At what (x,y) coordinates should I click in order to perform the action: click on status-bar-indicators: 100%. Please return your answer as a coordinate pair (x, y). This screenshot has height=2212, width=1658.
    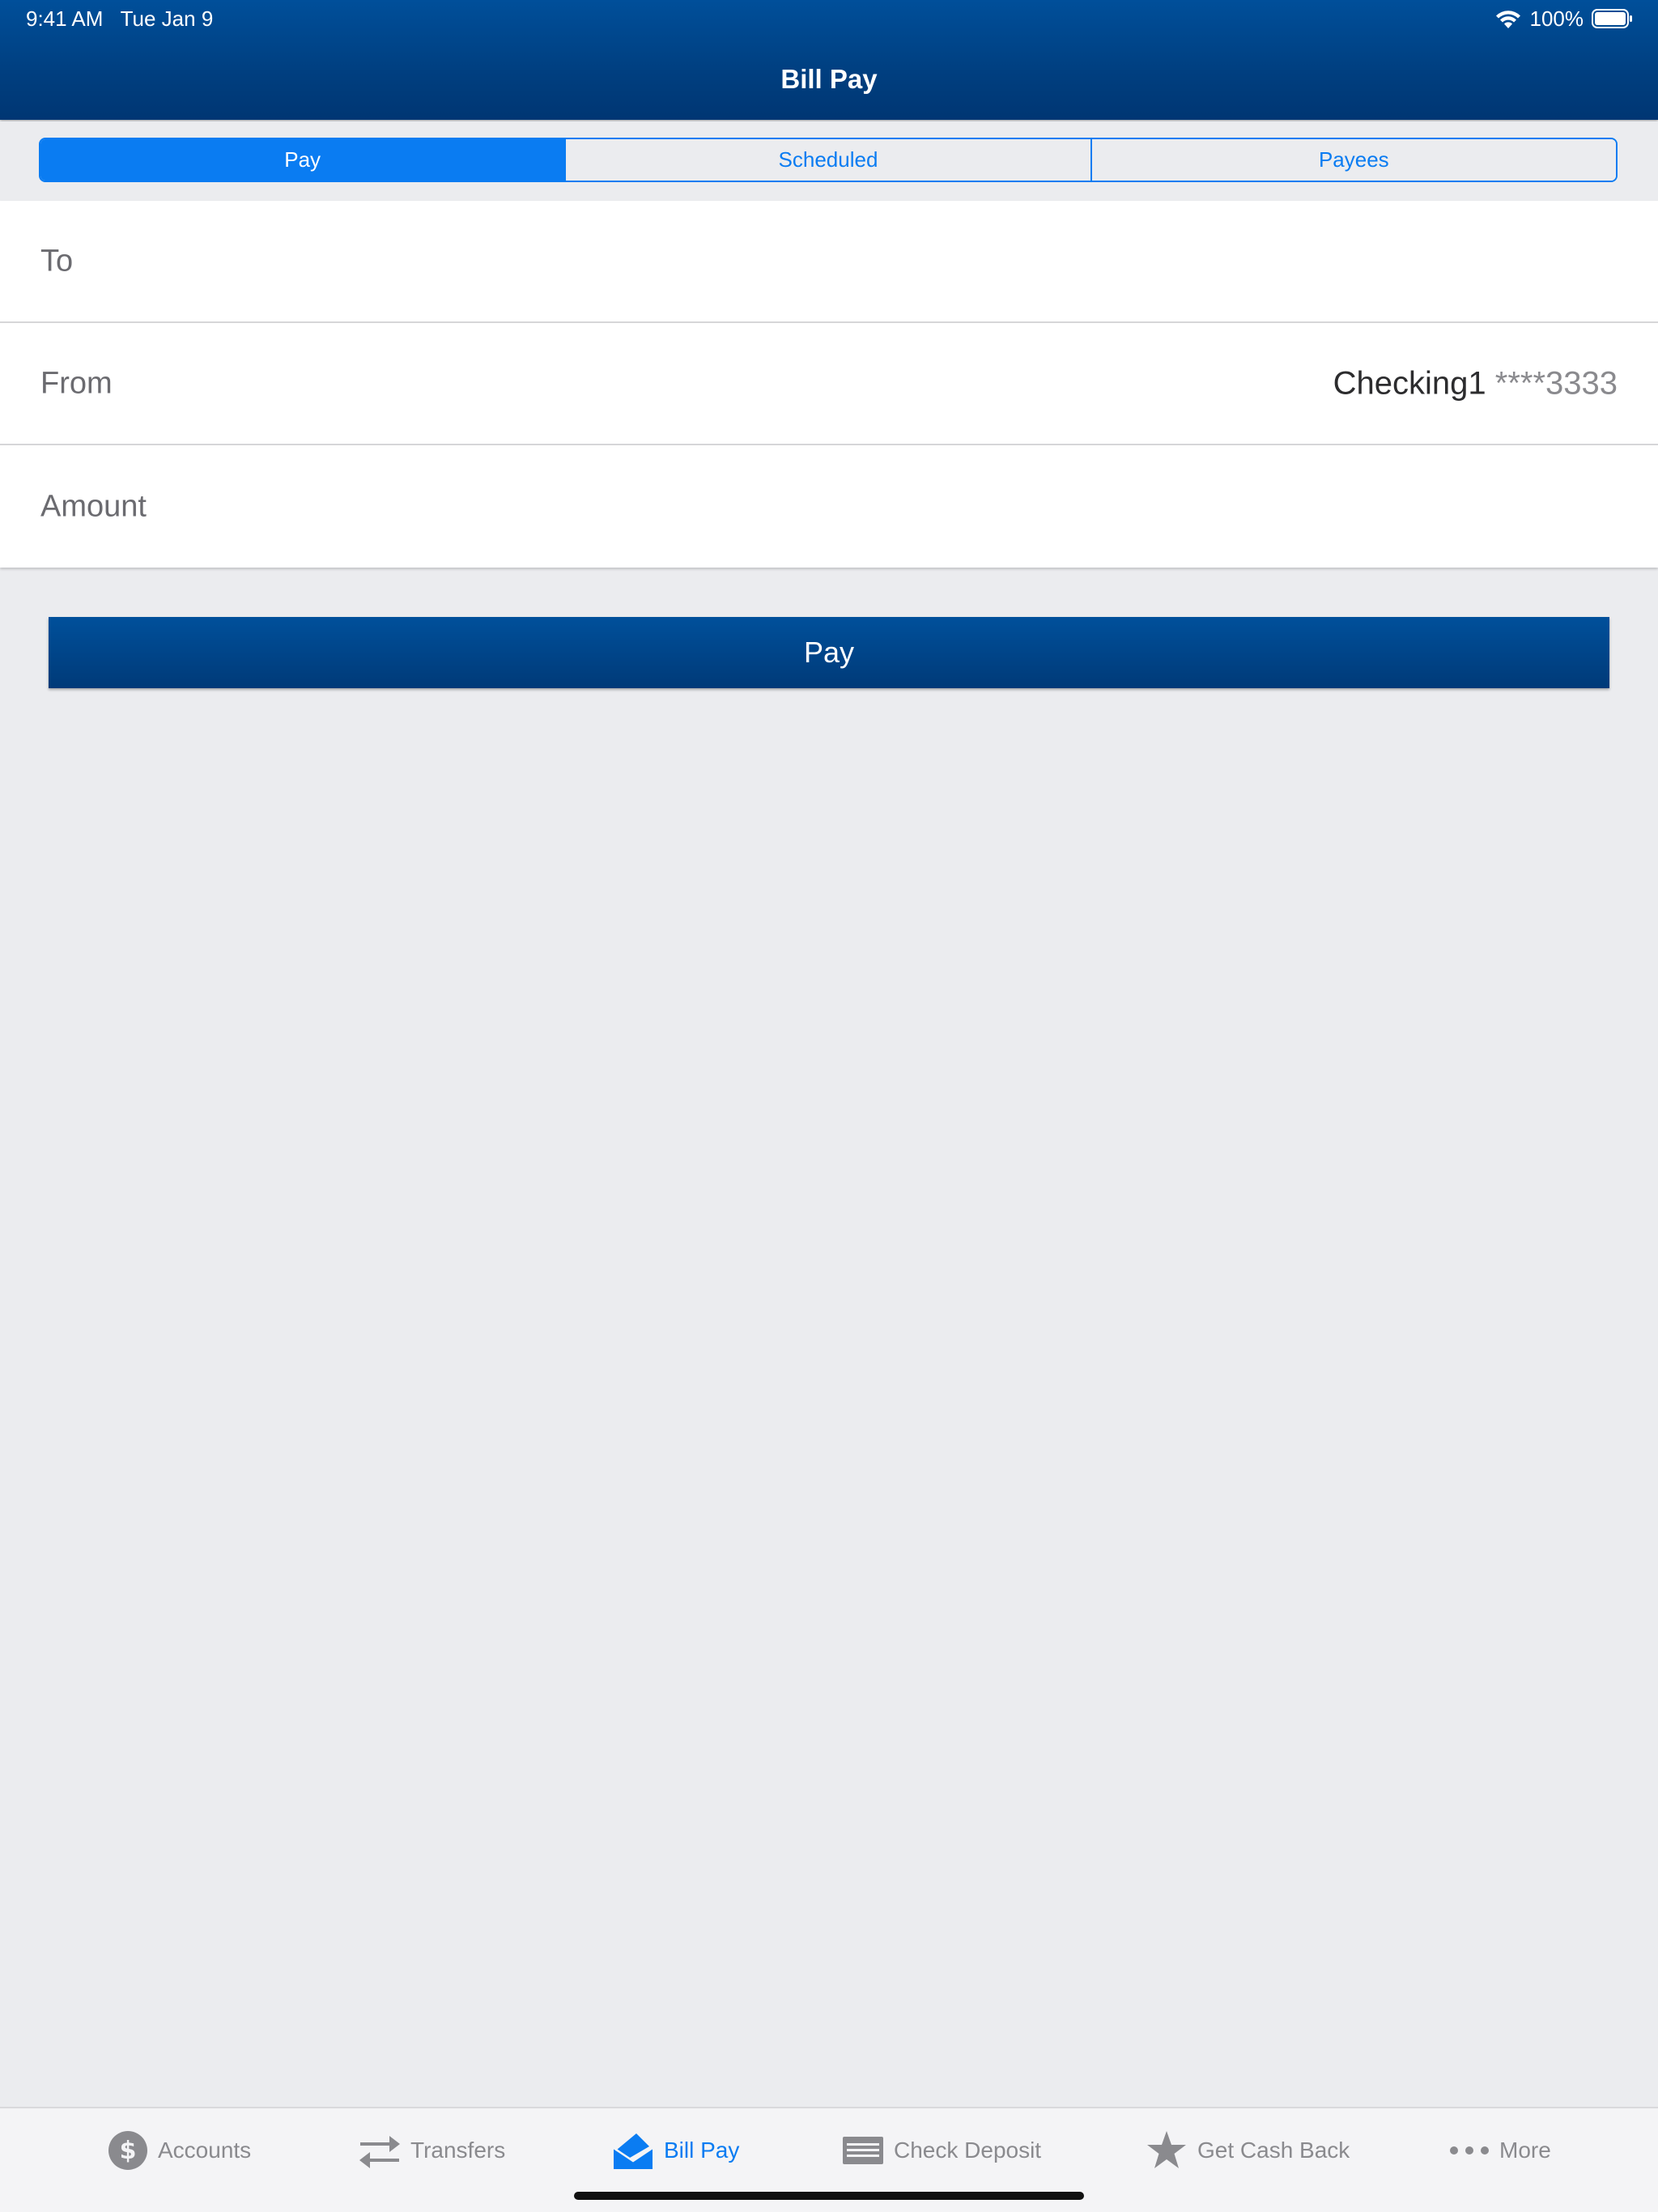
    Looking at the image, I should click on (1564, 19).